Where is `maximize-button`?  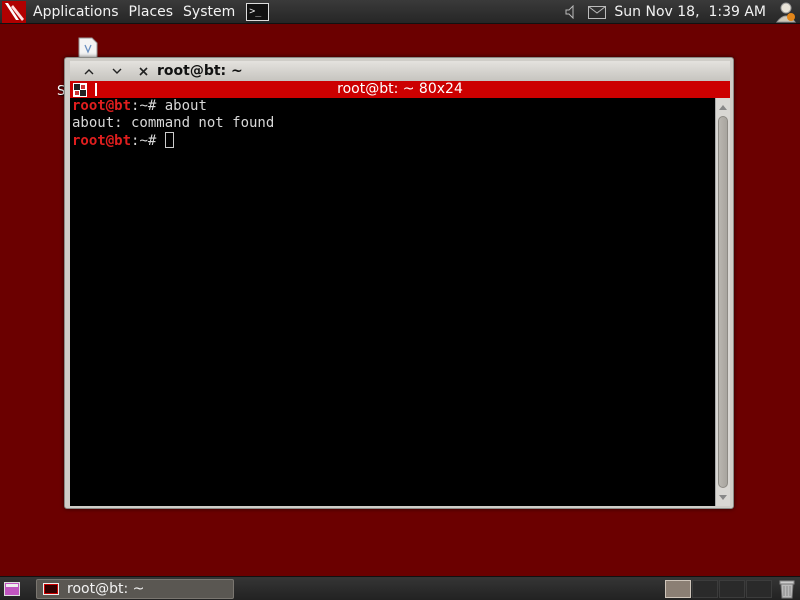
maximize-button is located at coordinates (117, 71).